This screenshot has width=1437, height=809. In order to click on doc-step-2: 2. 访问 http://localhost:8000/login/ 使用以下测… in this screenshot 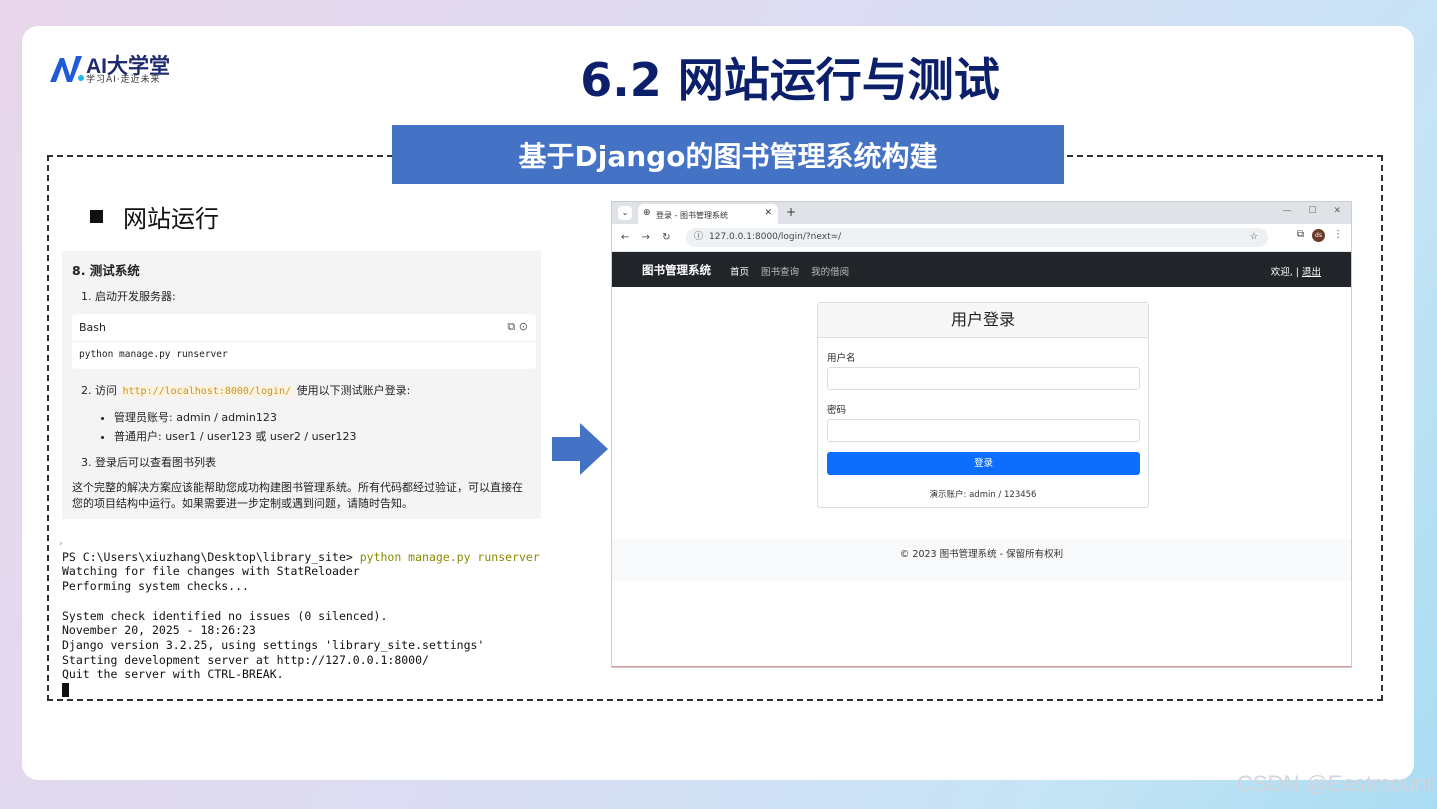, I will do `click(245, 390)`.